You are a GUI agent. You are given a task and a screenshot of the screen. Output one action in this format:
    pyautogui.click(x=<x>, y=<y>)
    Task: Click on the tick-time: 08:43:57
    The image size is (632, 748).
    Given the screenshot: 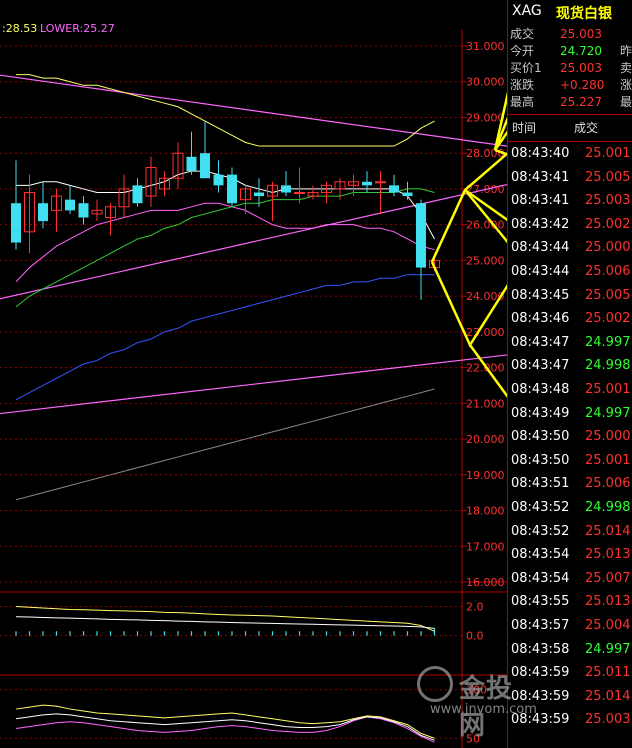 What is the action you would take?
    pyautogui.click(x=540, y=625)
    